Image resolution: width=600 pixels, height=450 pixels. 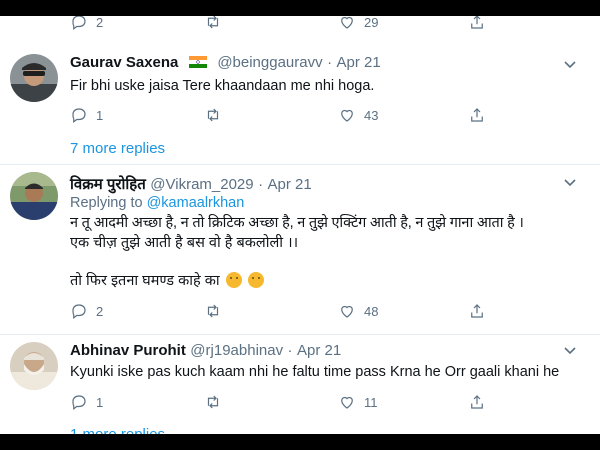 I want to click on replying-to: Replying to @kamaalrkhan, so click(x=157, y=203).